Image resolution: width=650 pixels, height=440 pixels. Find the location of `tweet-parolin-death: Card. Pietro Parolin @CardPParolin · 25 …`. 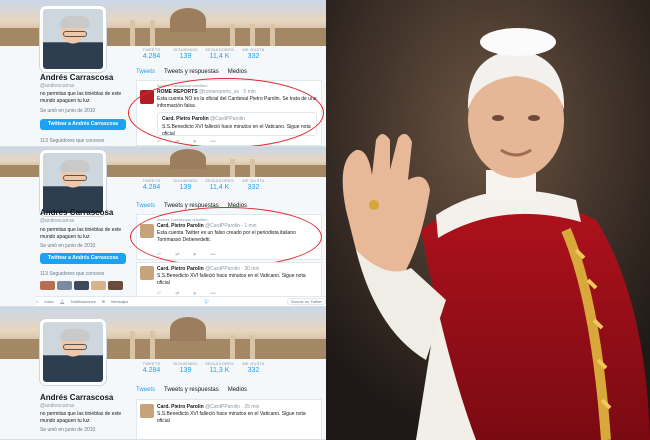

tweet-parolin-death: Card. Pietro Parolin @CardPParolin · 25 … is located at coordinates (229, 419).